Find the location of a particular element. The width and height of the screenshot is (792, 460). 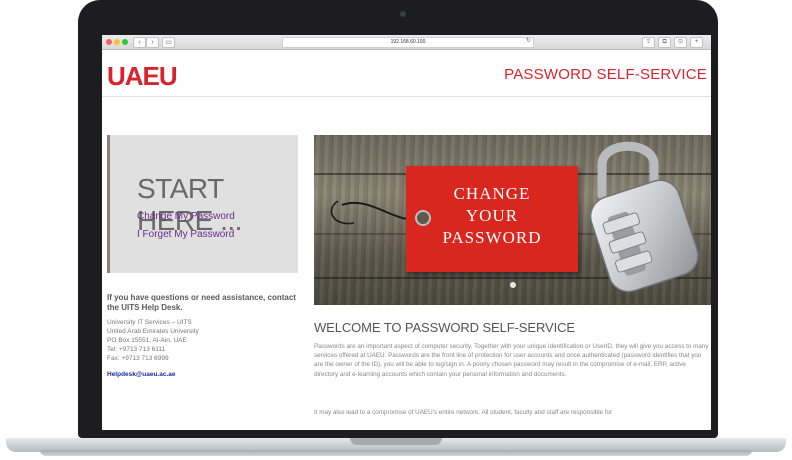

uaeu-logo: UAEU is located at coordinates (142, 76).